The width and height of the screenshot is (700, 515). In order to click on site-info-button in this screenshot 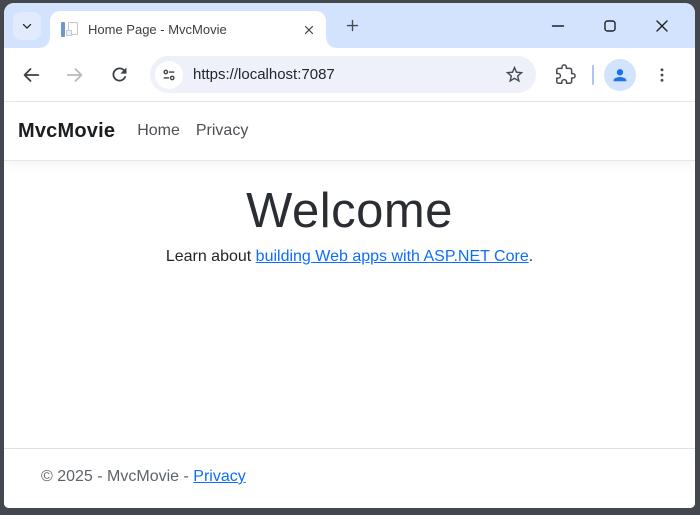, I will do `click(169, 74)`.